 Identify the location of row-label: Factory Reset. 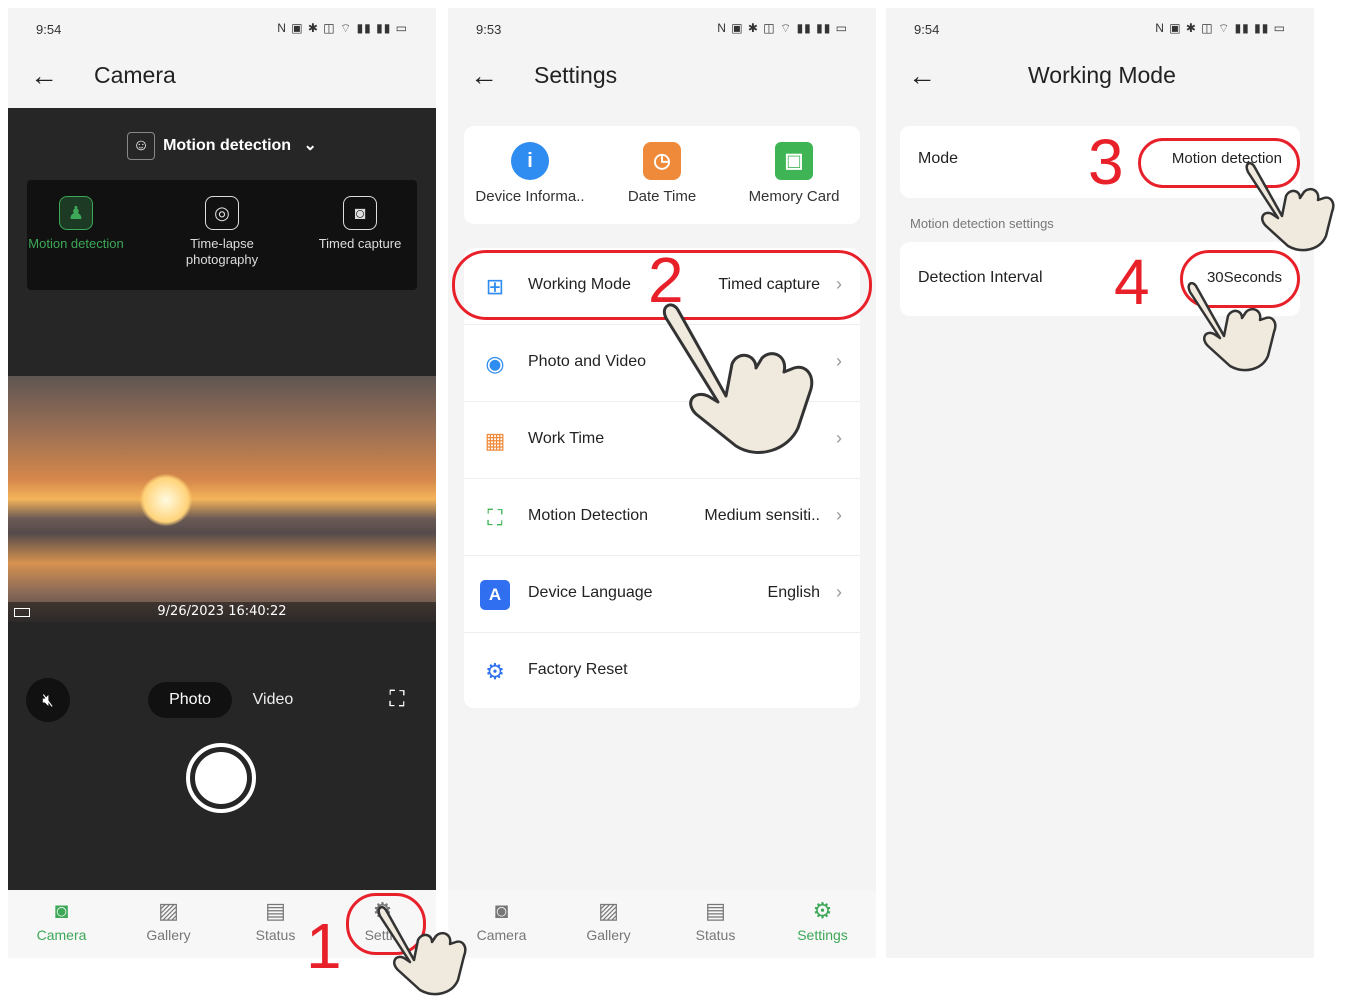
(578, 669).